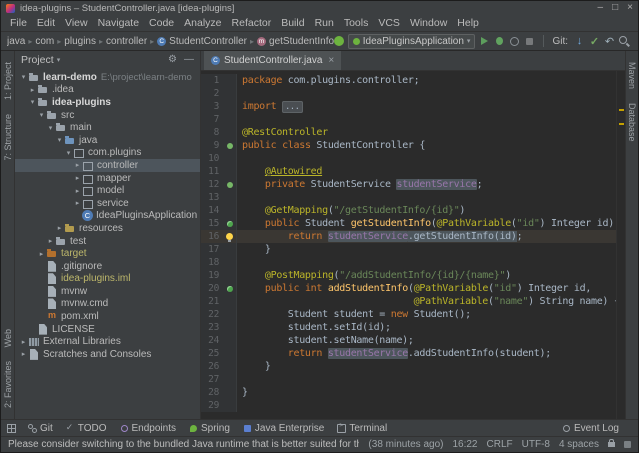  I want to click on breadcrumb-item-controller: controller, so click(126, 41).